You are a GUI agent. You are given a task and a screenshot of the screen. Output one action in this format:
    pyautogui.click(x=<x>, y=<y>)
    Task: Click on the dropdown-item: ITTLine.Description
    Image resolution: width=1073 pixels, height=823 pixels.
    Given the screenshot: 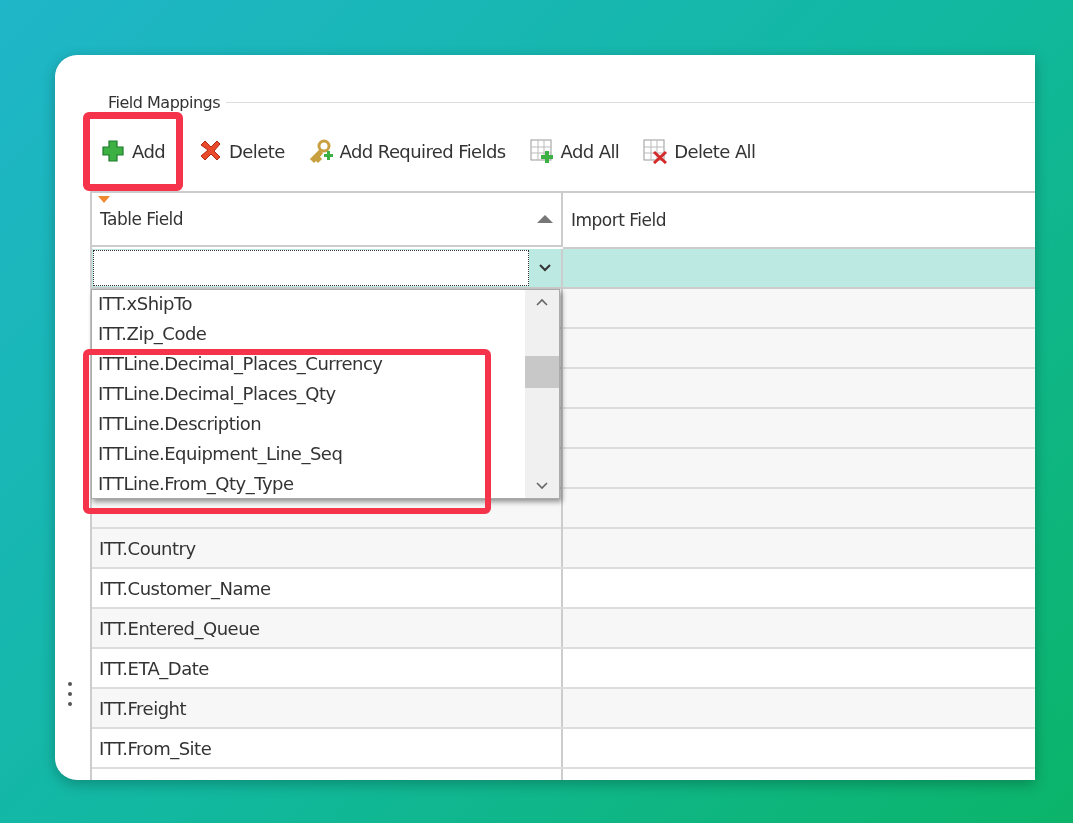 What is the action you would take?
    pyautogui.click(x=308, y=425)
    